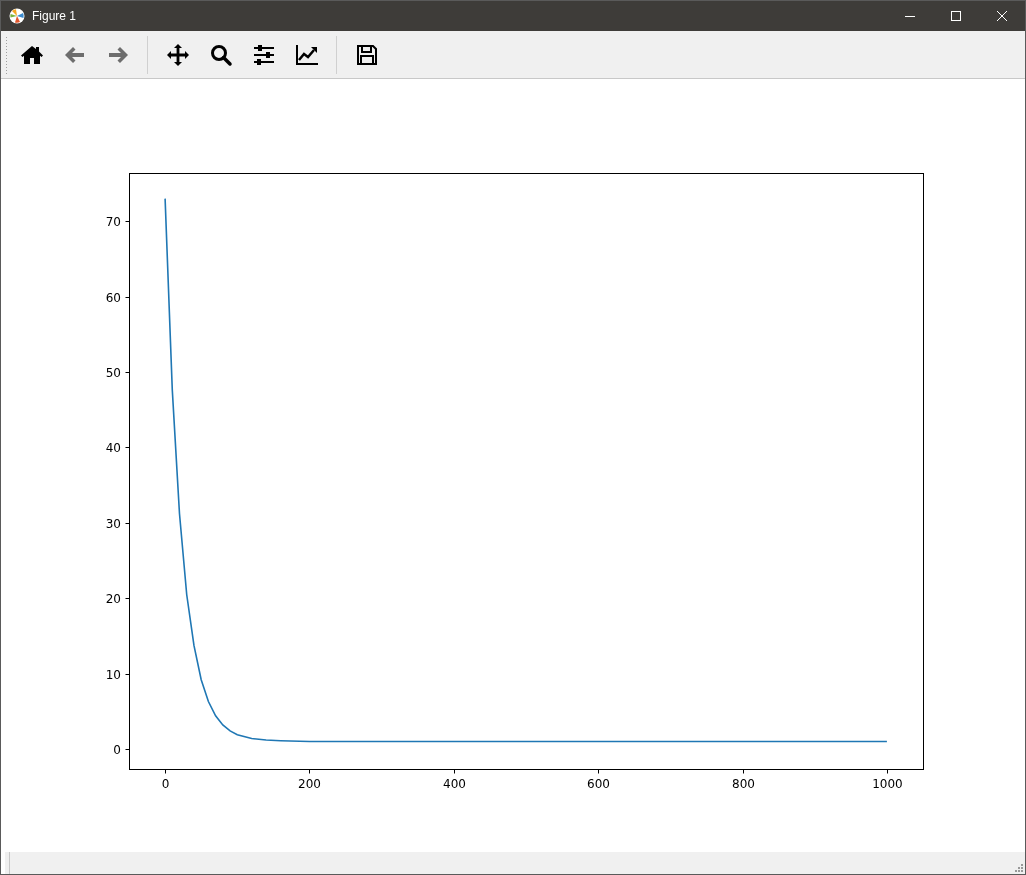 This screenshot has height=875, width=1026. I want to click on window-title: Figure 1, so click(54, 16).